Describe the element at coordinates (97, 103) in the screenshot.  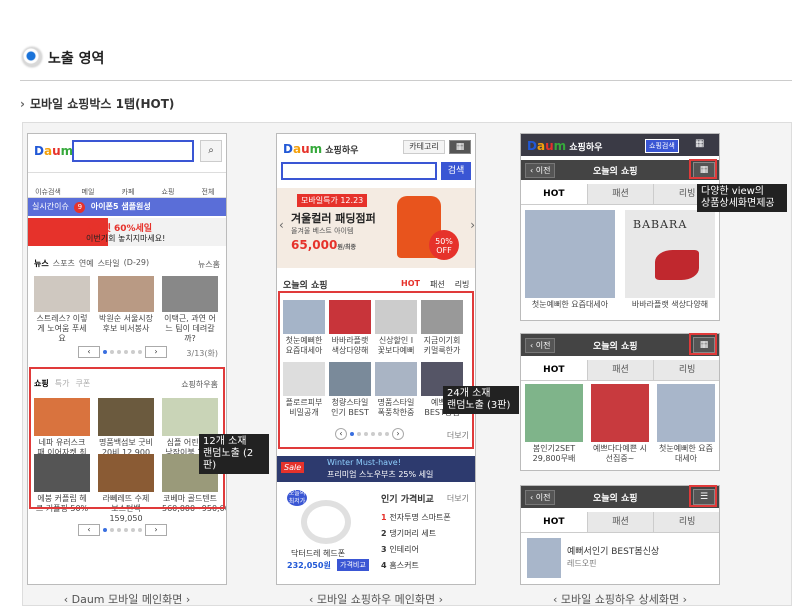
I see `section-title: 모바일 쇼핑박스 1탭(HOT)` at that location.